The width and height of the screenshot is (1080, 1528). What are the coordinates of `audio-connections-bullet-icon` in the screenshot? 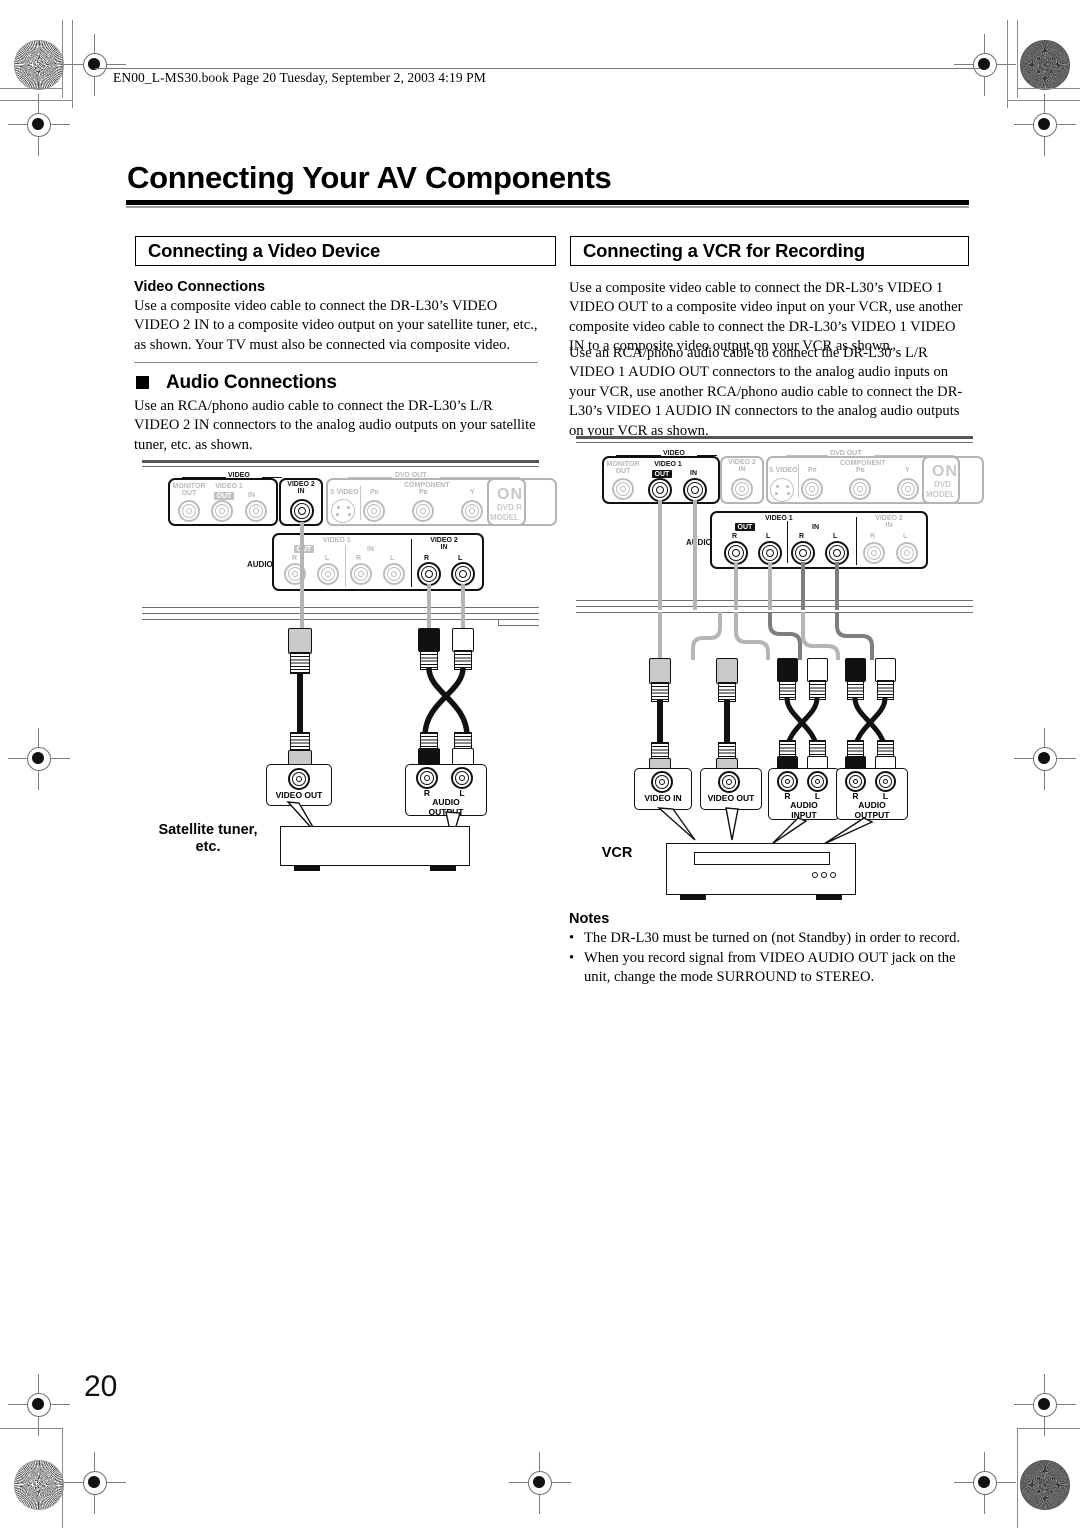 It's located at (142, 382).